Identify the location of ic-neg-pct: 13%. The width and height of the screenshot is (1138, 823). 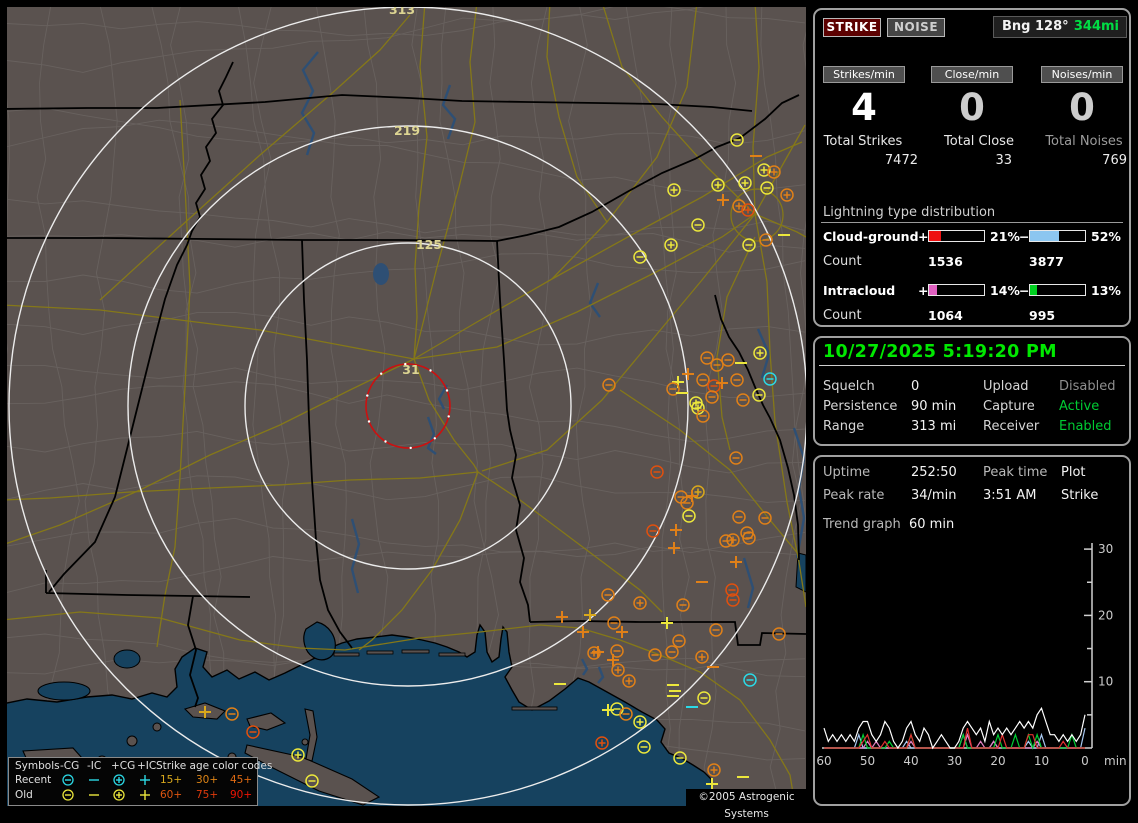
(1106, 290).